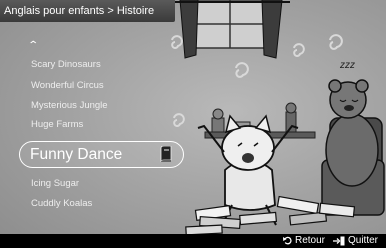  What do you see at coordinates (166, 154) in the screenshot?
I see `book-icon` at bounding box center [166, 154].